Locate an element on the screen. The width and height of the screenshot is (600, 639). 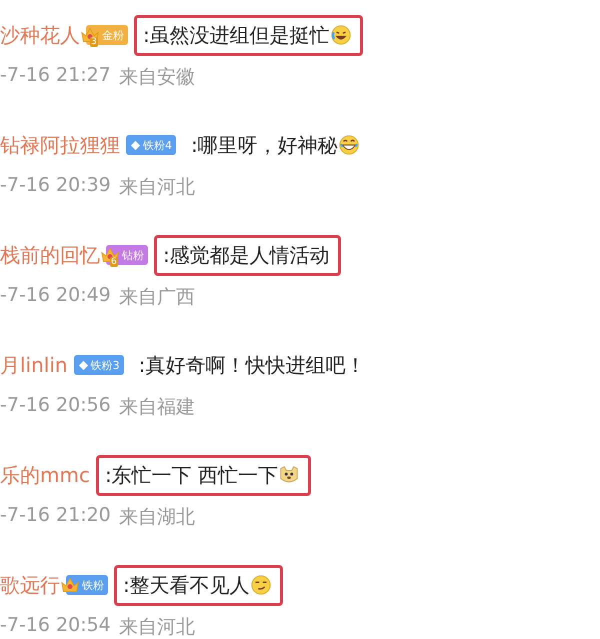
comment-location: 来自福建 is located at coordinates (156, 407).